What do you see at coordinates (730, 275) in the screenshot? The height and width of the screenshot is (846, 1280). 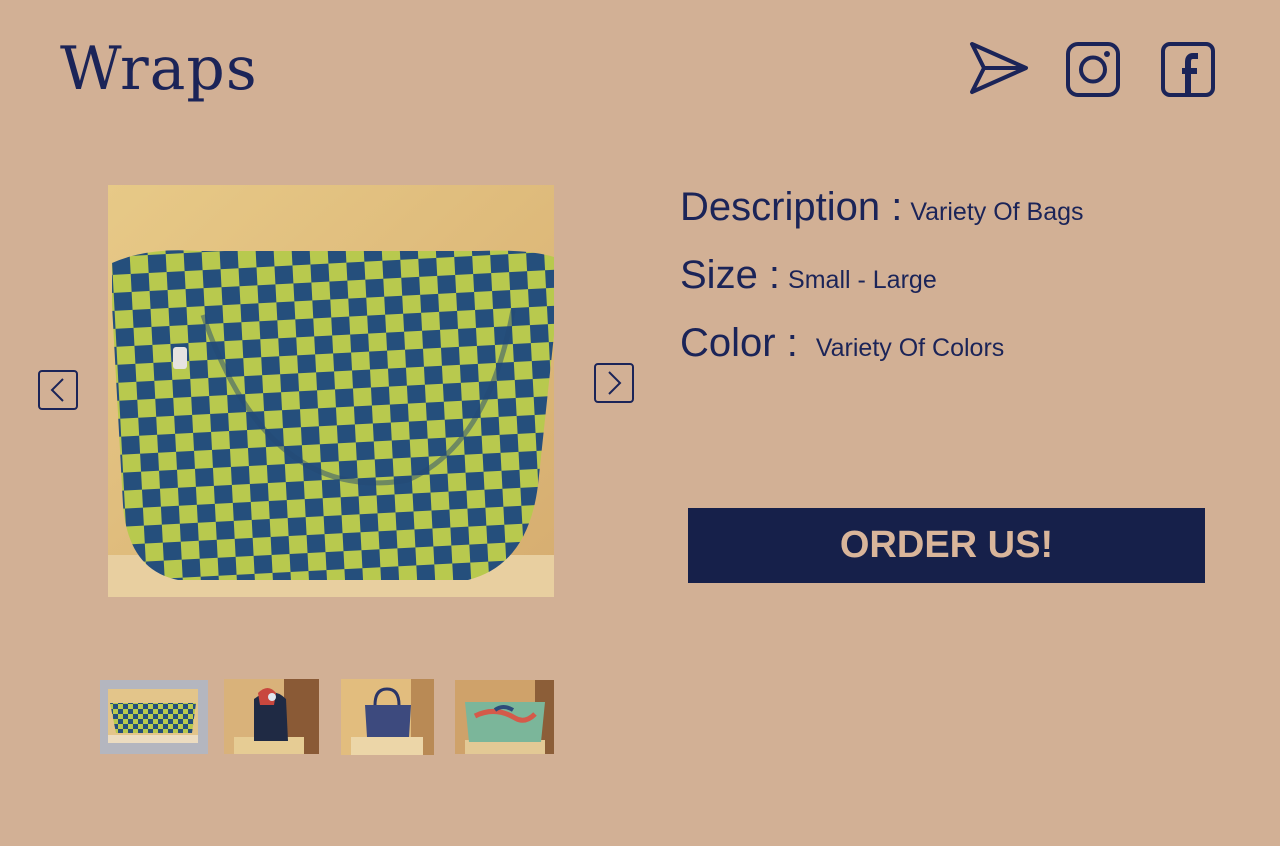 I see `size-label: Size :` at bounding box center [730, 275].